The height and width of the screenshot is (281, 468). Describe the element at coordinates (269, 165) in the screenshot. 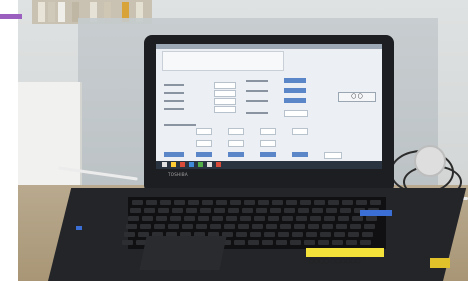

I see `windows-taskbar` at that location.